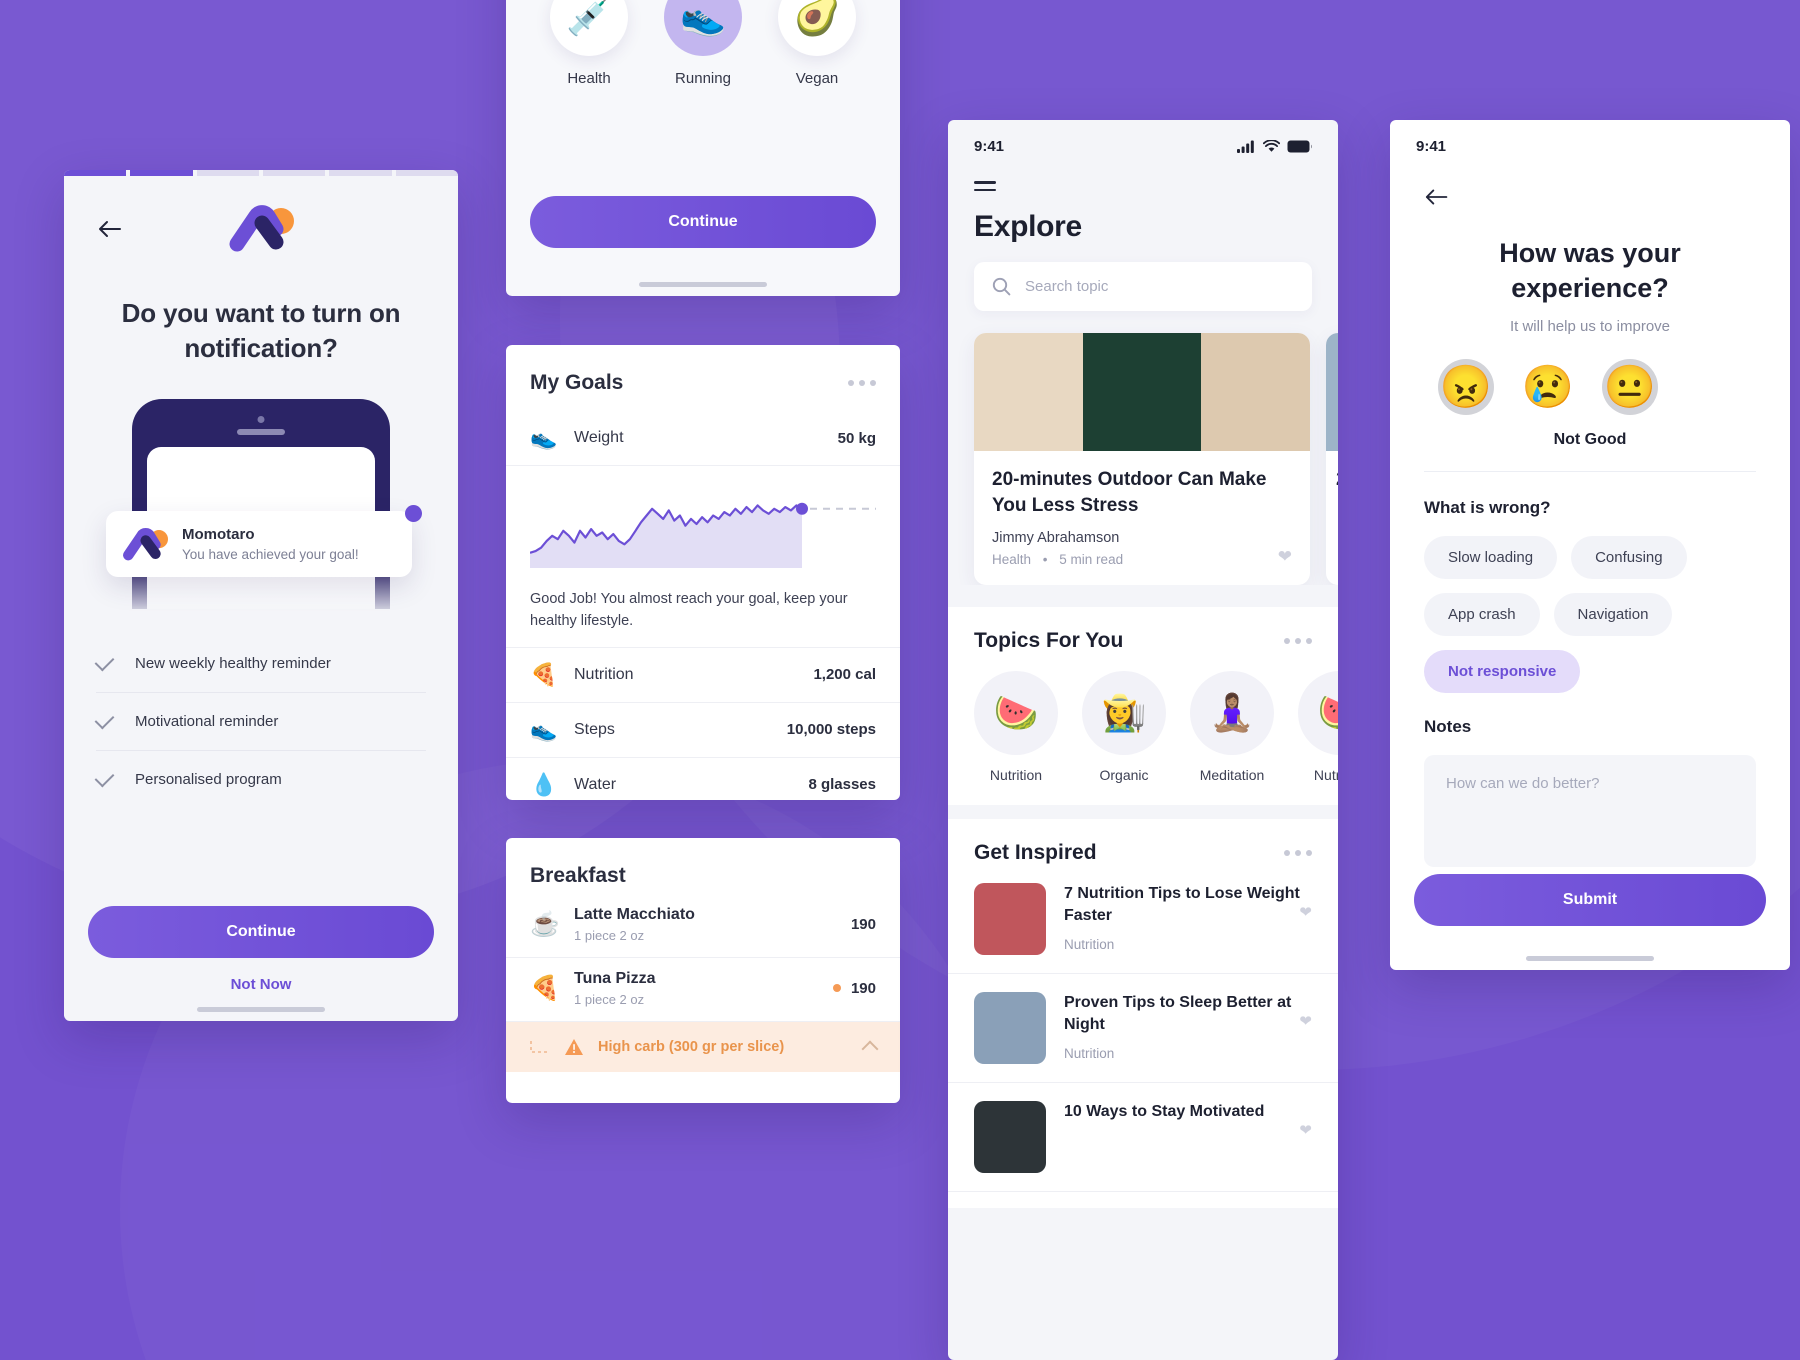 This screenshot has width=1800, height=1360. I want to click on calorie-value: 190, so click(863, 988).